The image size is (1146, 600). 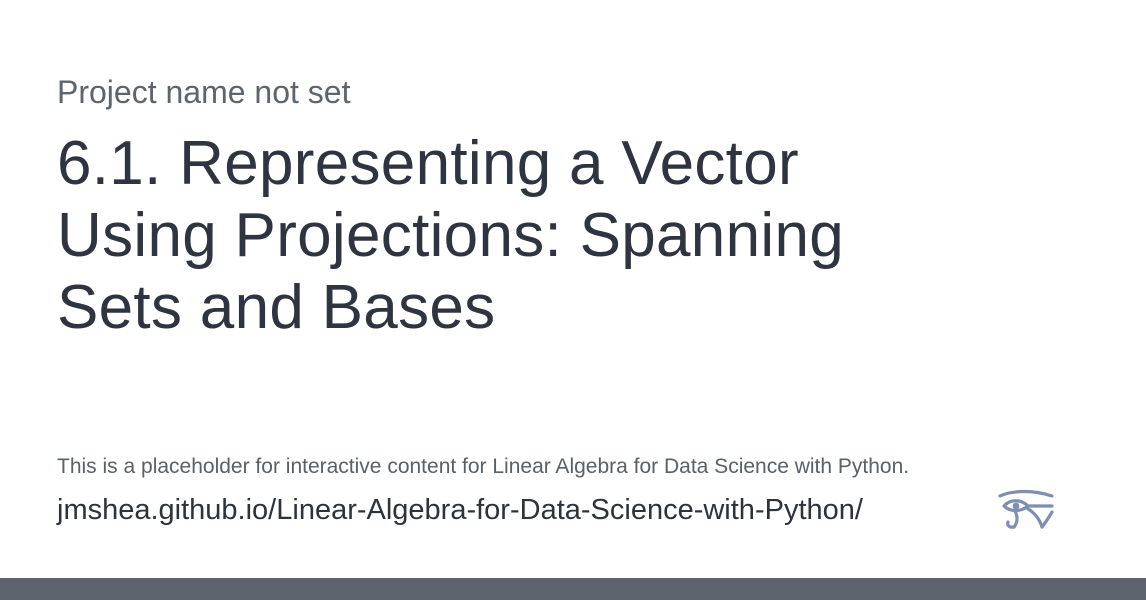 I want to click on eye-of-horus-icon, so click(x=1026, y=510).